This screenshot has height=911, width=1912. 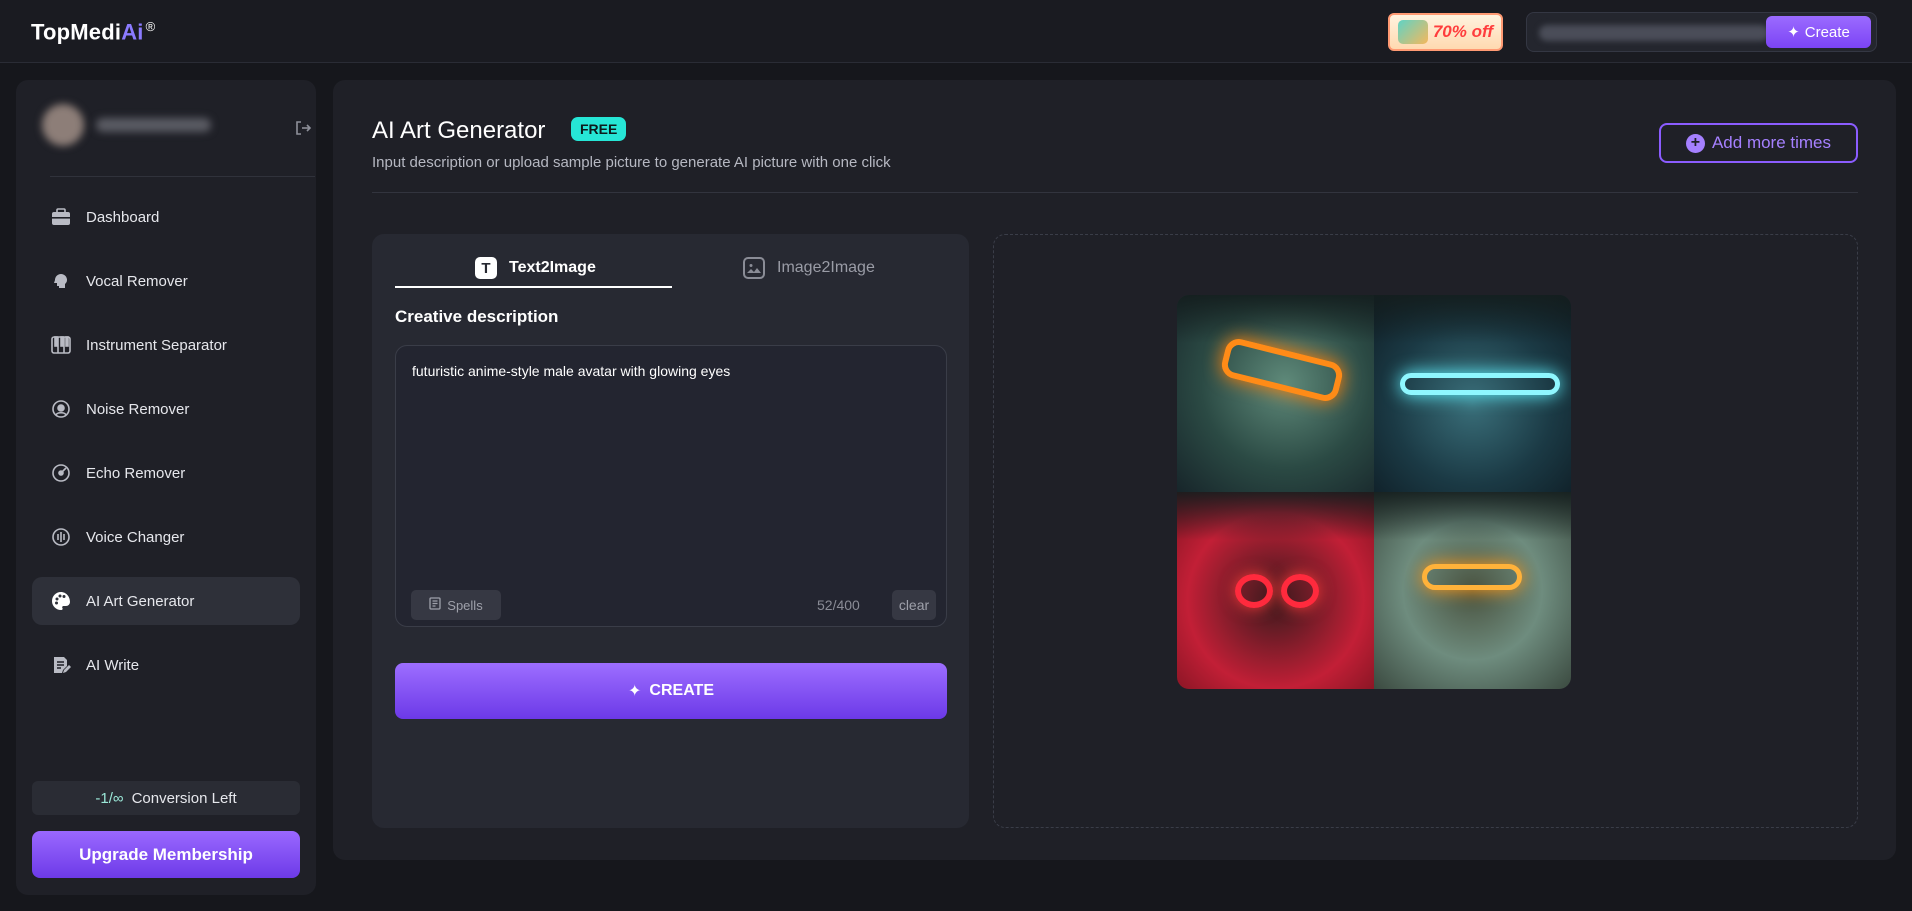 I want to click on piano-icon, so click(x=61, y=345).